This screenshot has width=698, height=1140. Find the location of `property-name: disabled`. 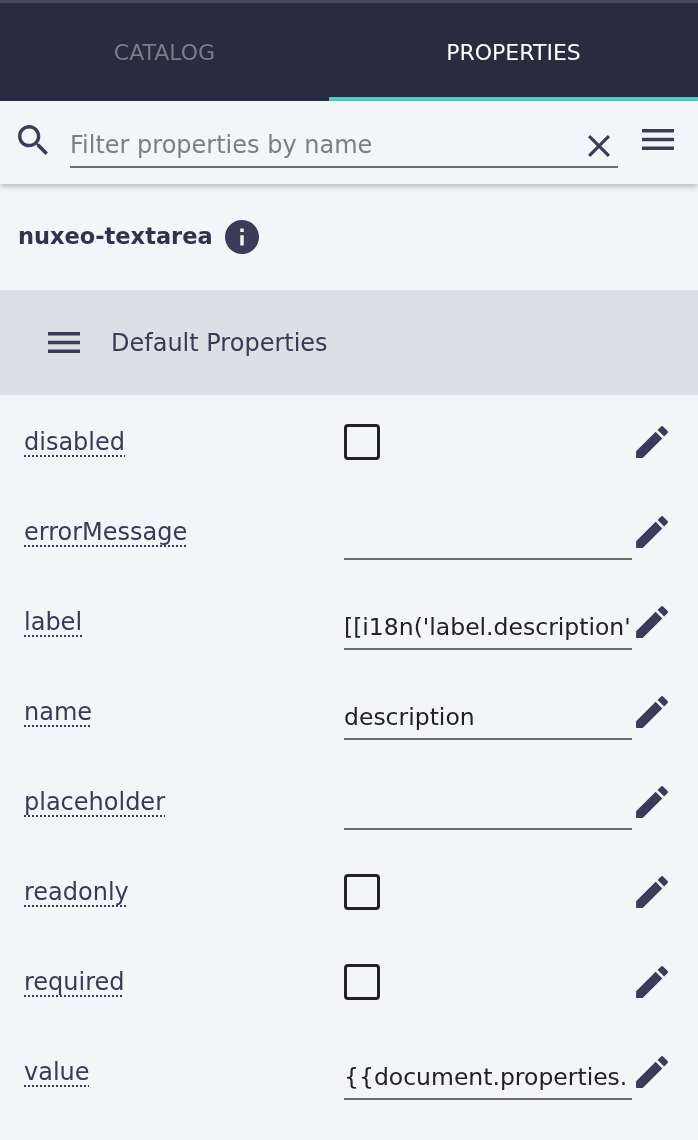

property-name: disabled is located at coordinates (74, 442).